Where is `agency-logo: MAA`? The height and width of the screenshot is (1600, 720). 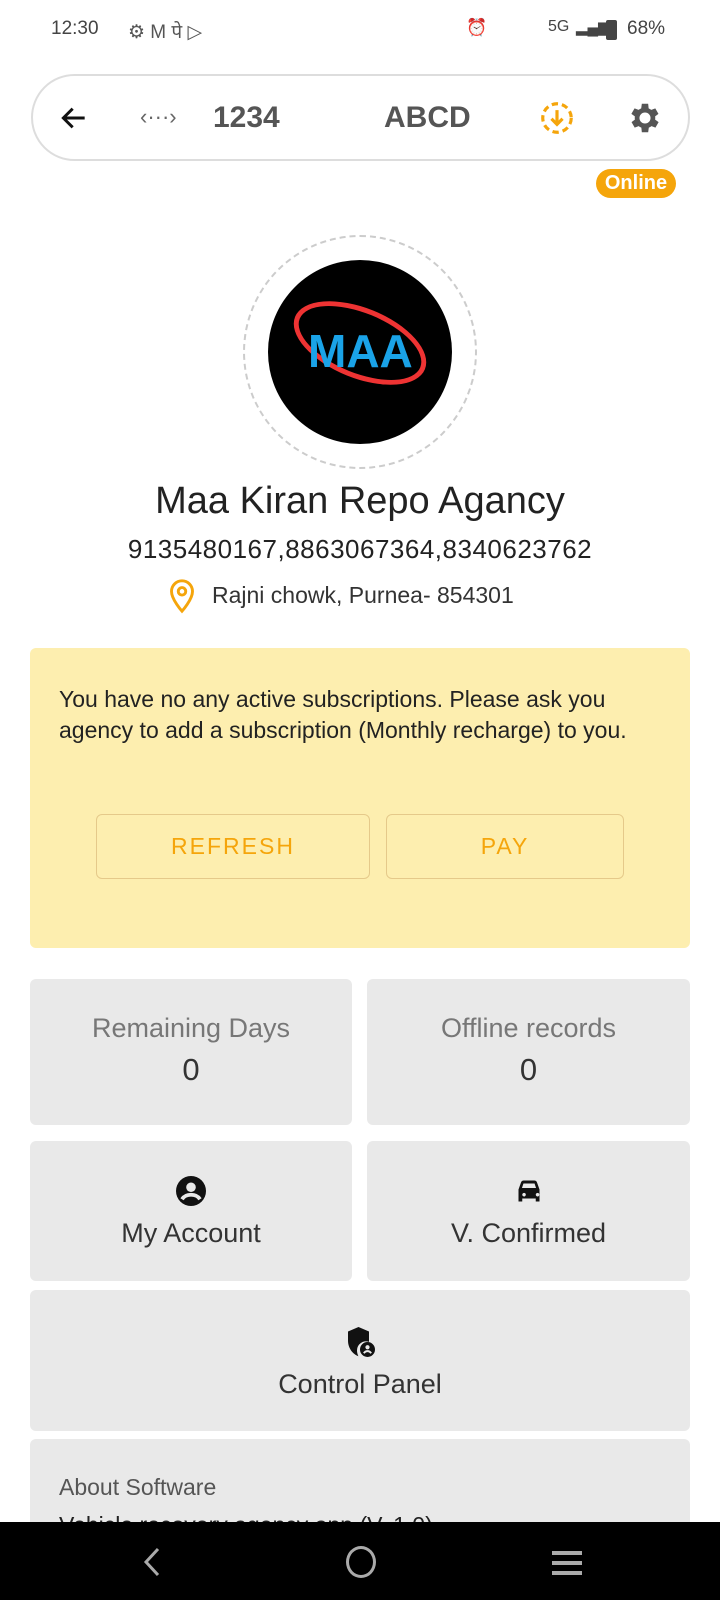
agency-logo: MAA is located at coordinates (360, 352).